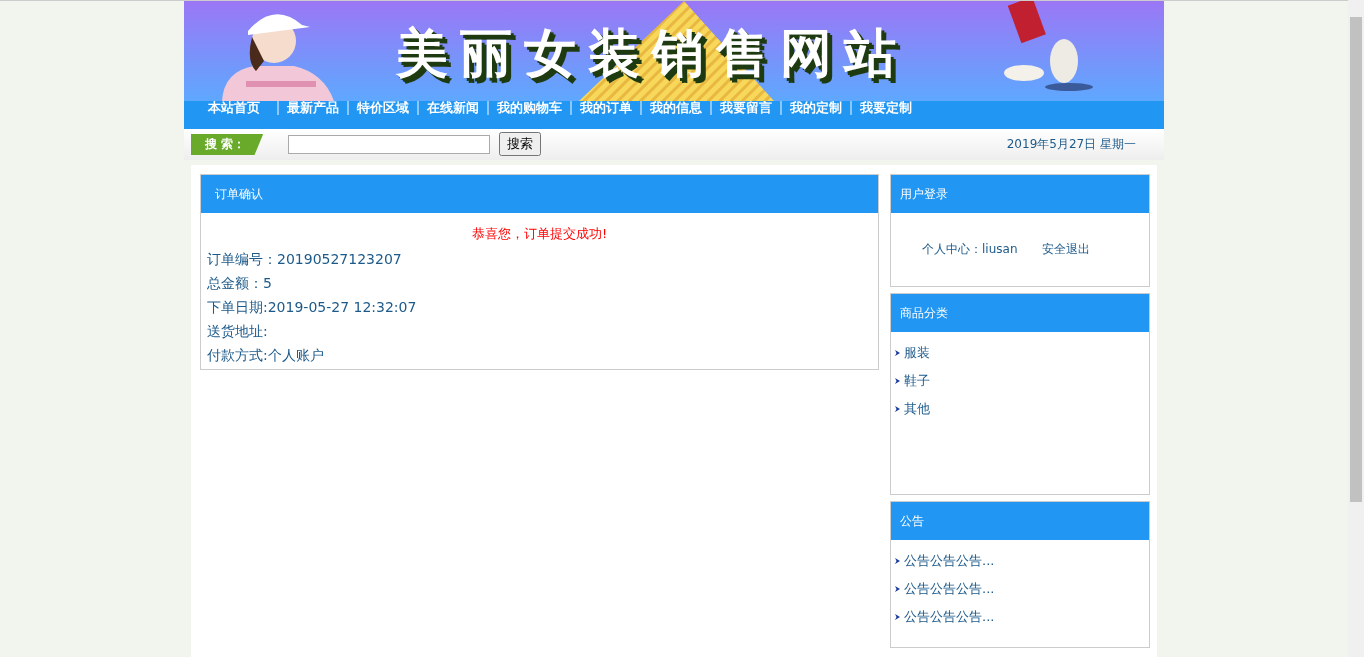  I want to click on nav-link: 最新产品, so click(313, 108).